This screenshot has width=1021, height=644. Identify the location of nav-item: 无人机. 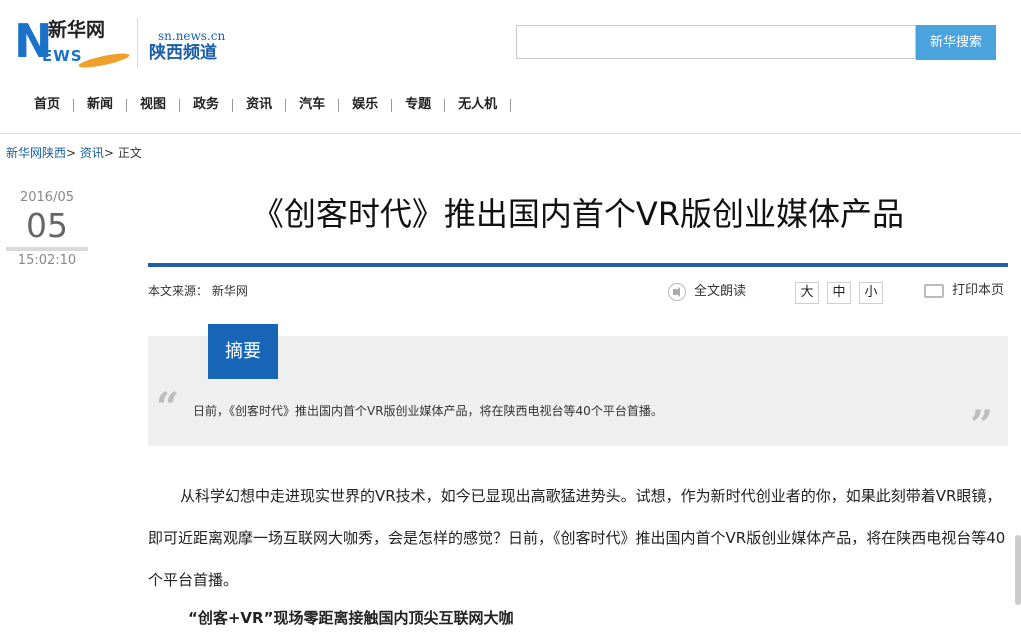
(477, 105).